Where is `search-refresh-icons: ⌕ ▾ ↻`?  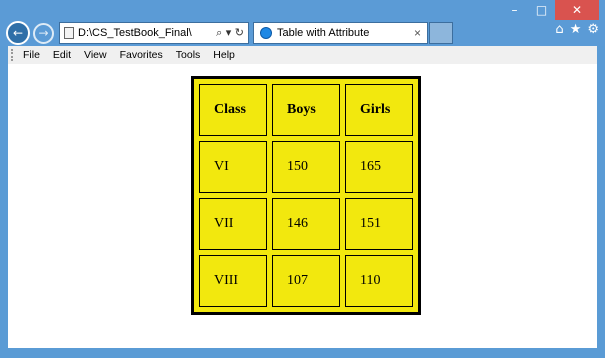 search-refresh-icons: ⌕ ▾ ↻ is located at coordinates (230, 33).